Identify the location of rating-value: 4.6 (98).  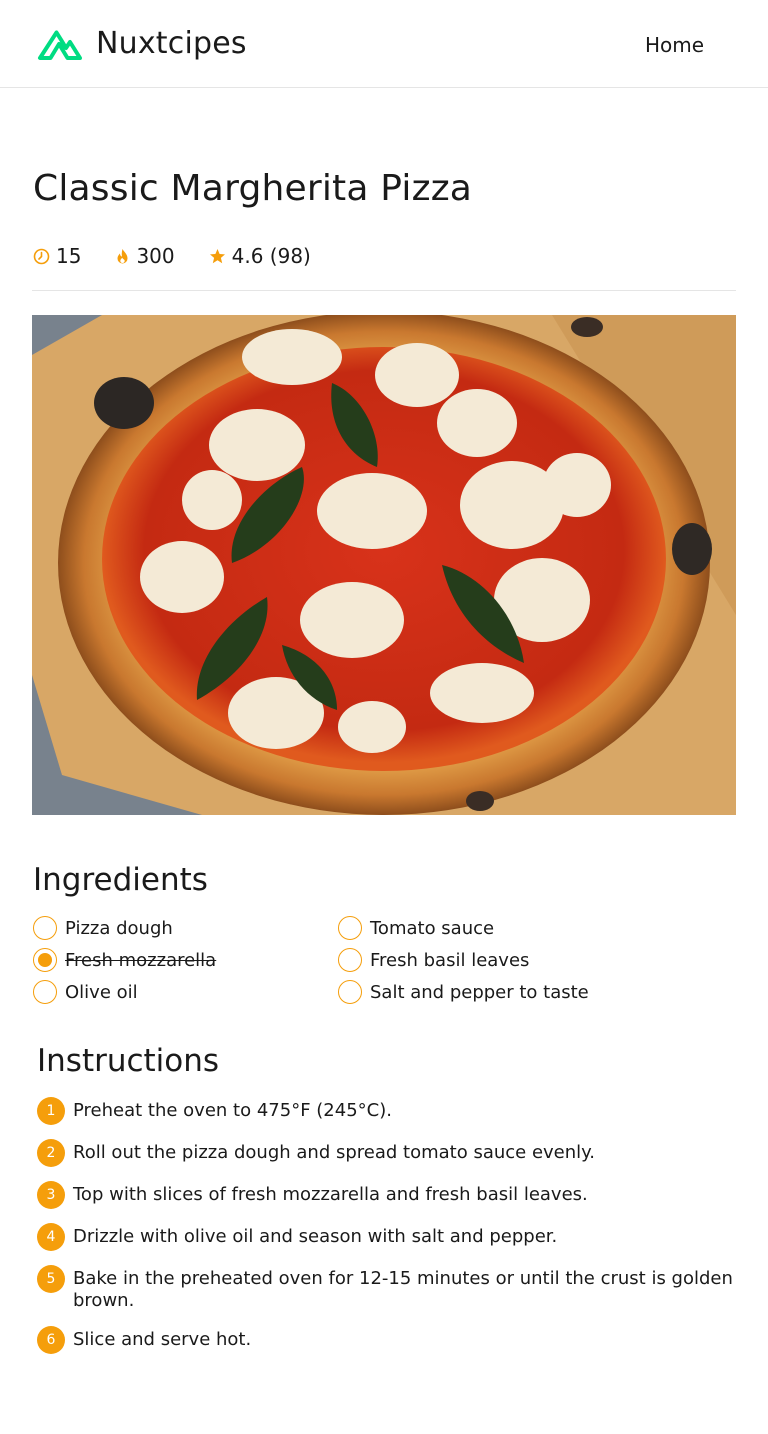
(271, 256).